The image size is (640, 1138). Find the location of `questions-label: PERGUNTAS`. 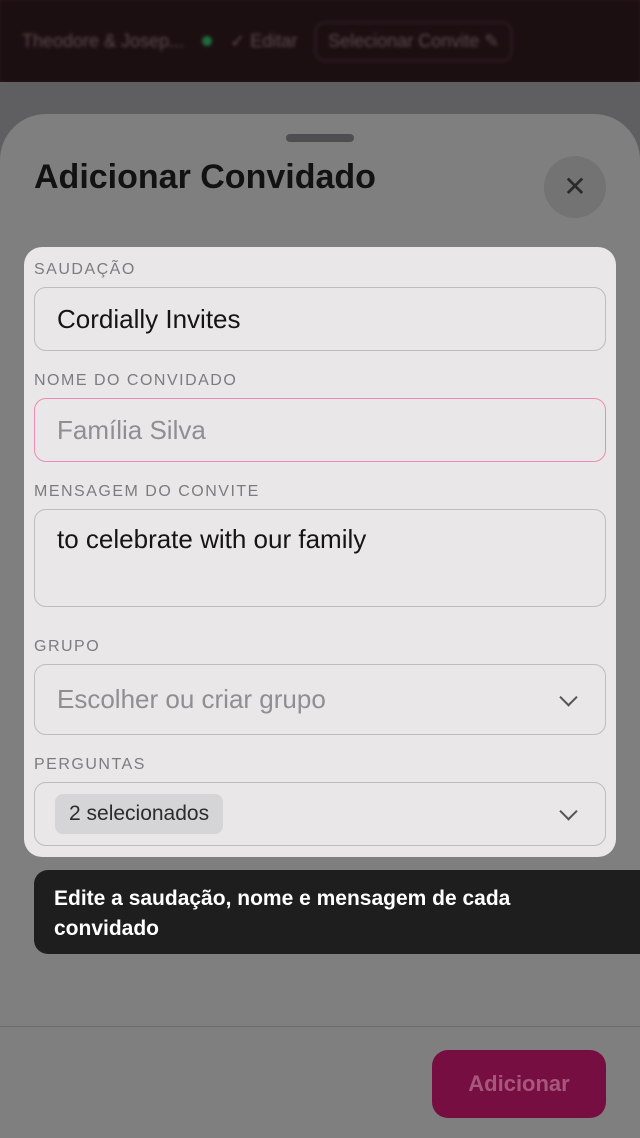

questions-label: PERGUNTAS is located at coordinates (90, 764).